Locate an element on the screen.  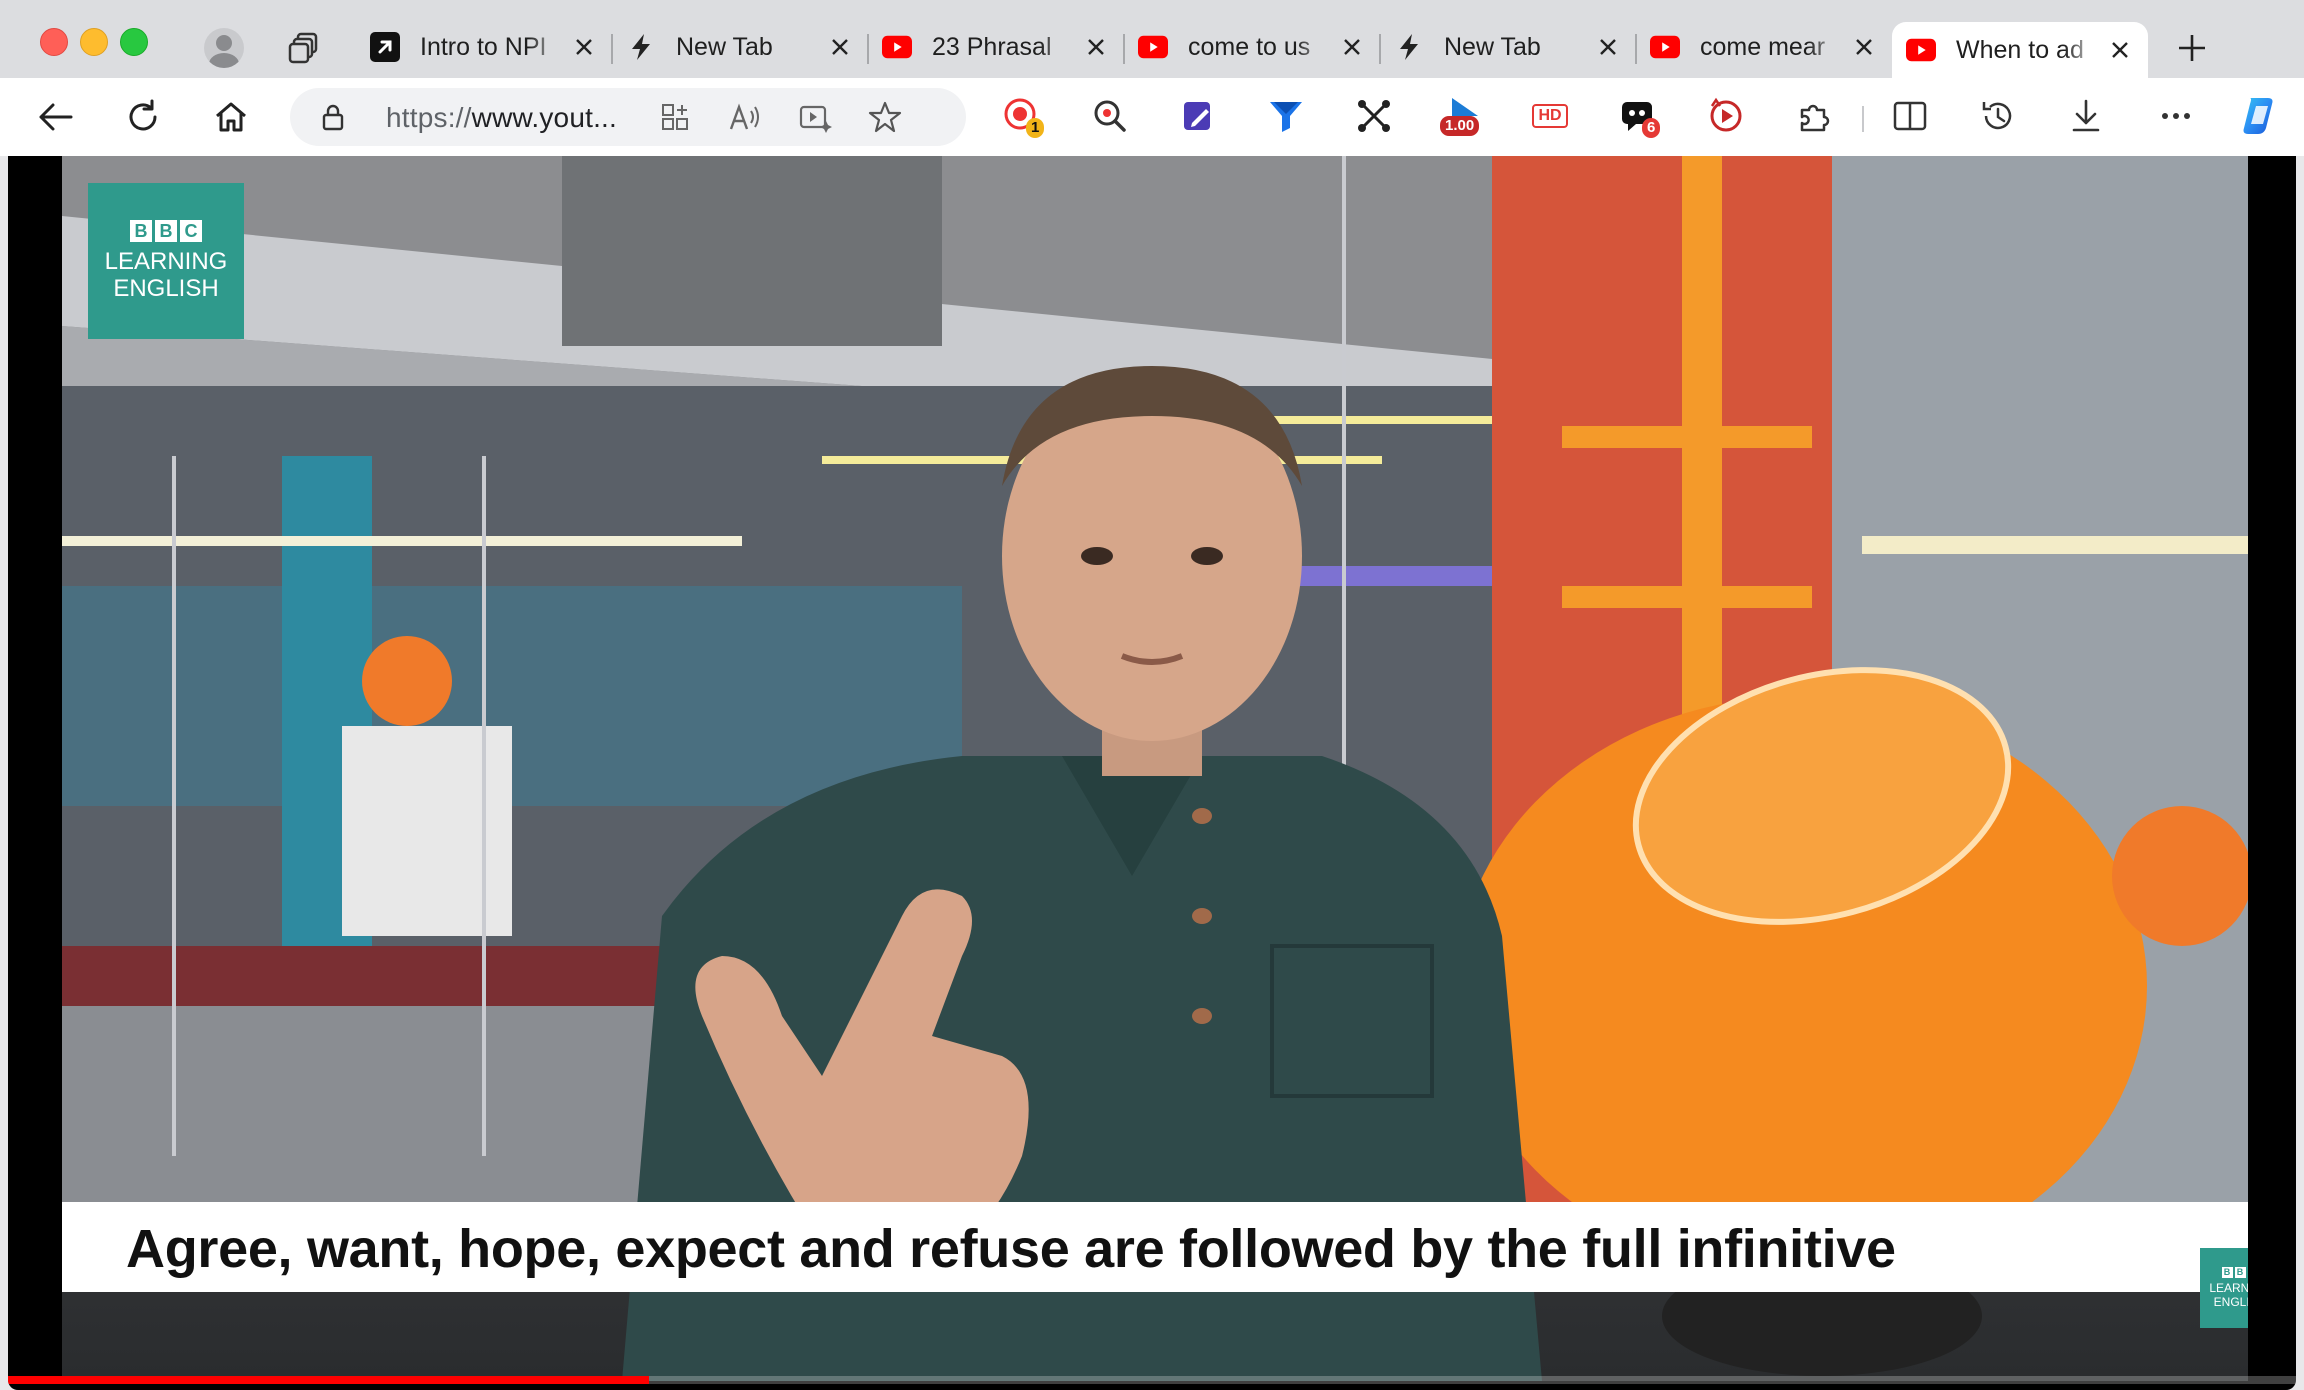
hd-quality-extension: HD is located at coordinates (1550, 116).